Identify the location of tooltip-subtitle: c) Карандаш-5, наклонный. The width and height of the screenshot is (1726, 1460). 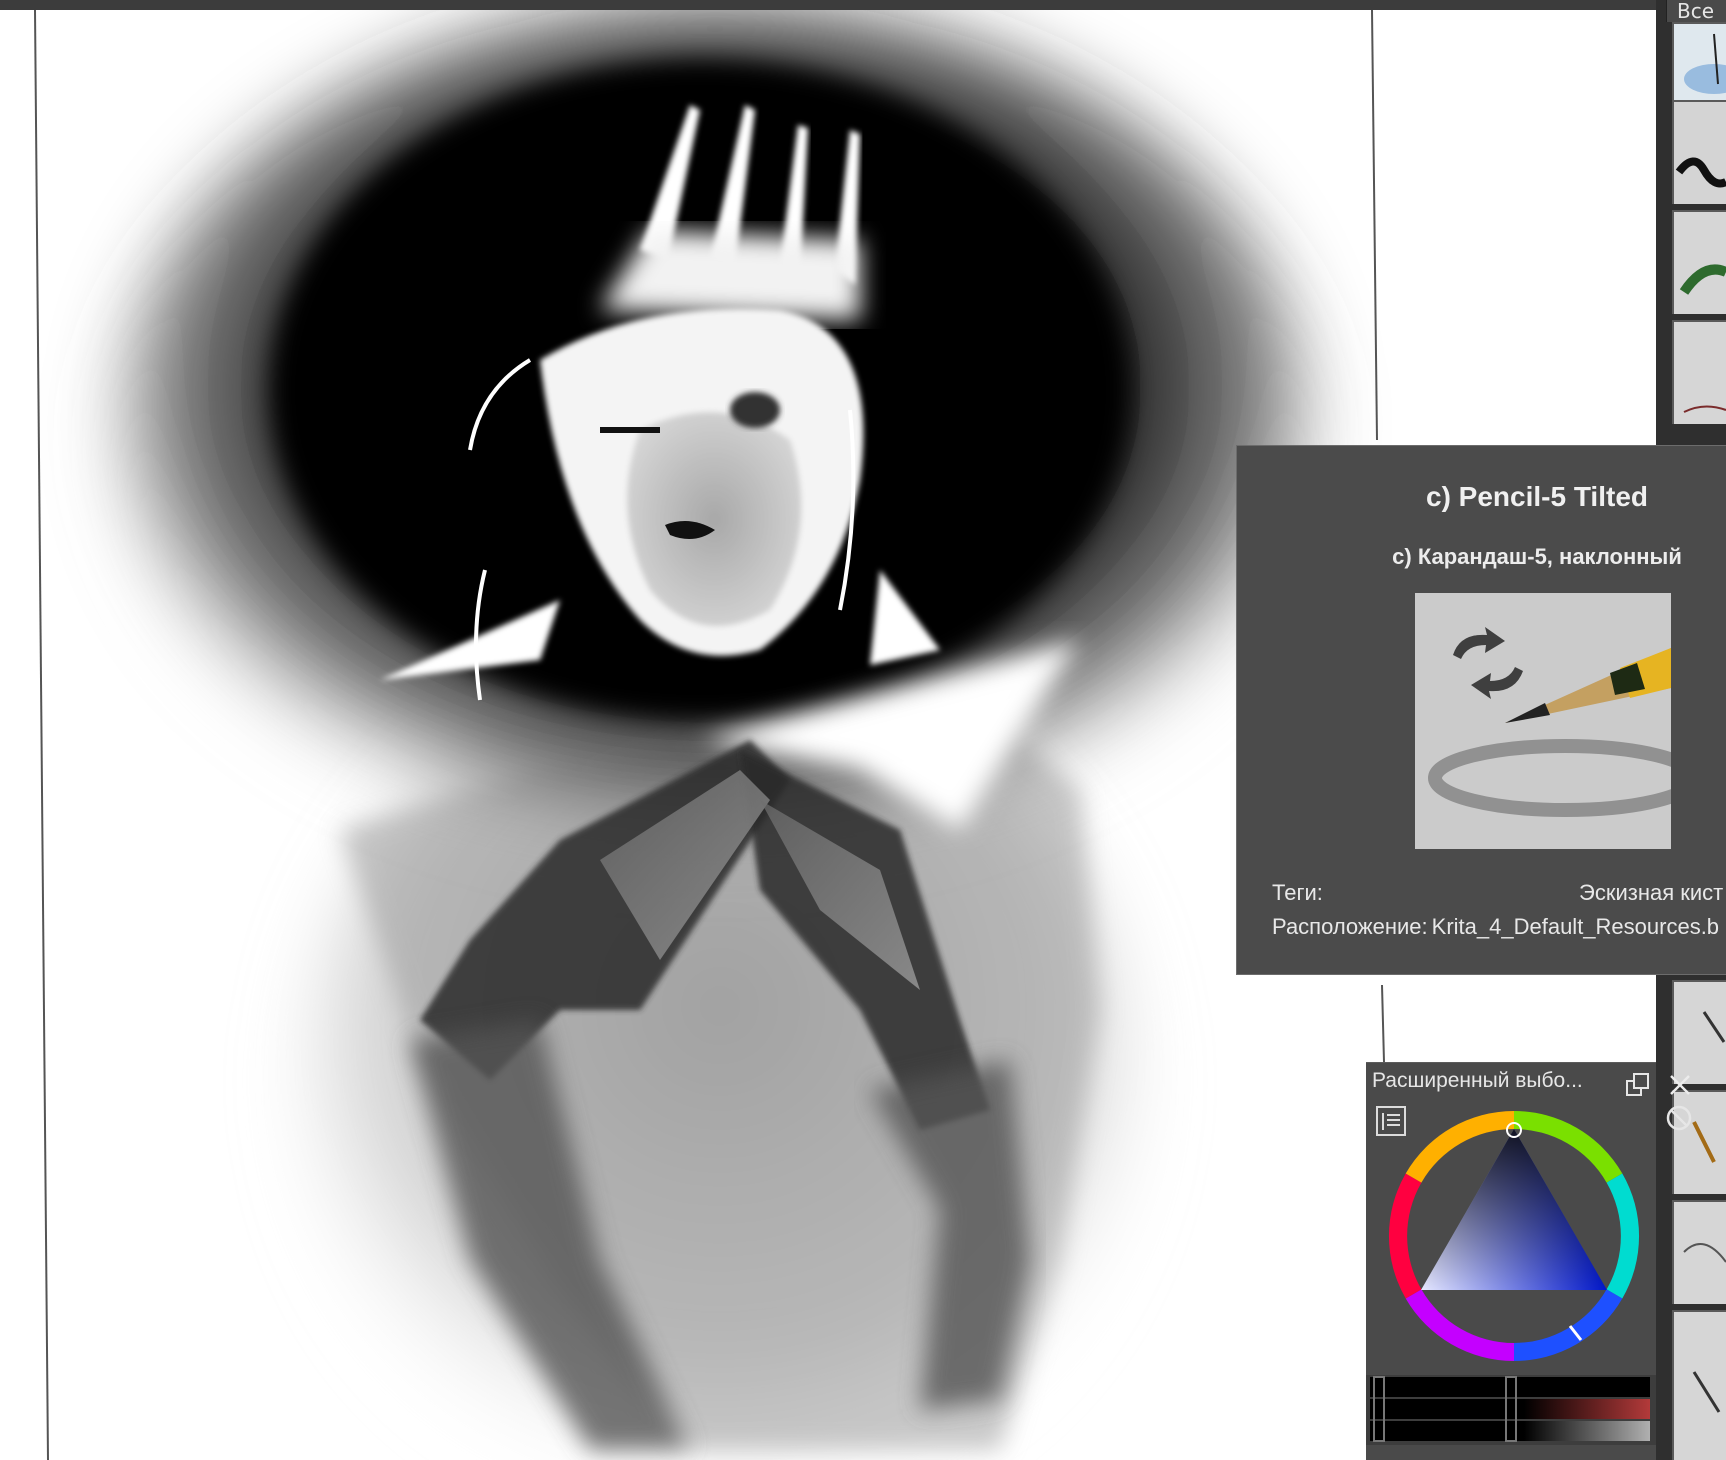
(1537, 556).